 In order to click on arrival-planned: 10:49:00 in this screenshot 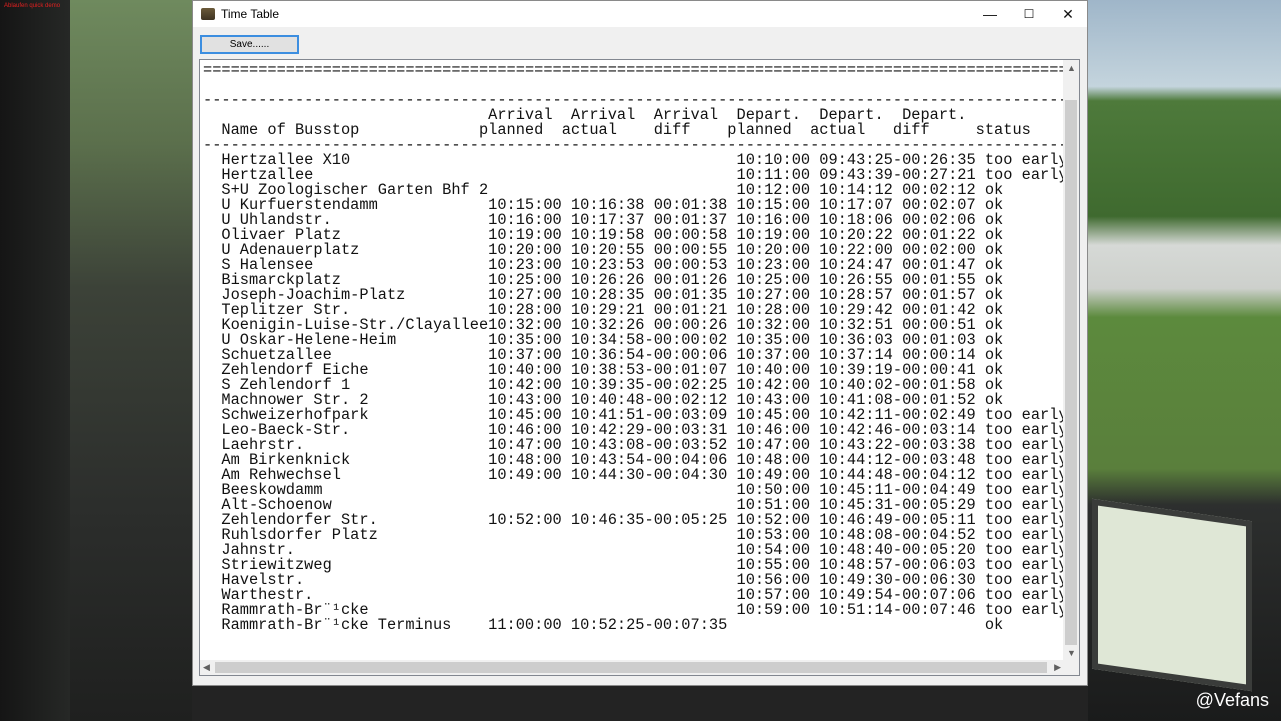, I will do `click(525, 475)`.